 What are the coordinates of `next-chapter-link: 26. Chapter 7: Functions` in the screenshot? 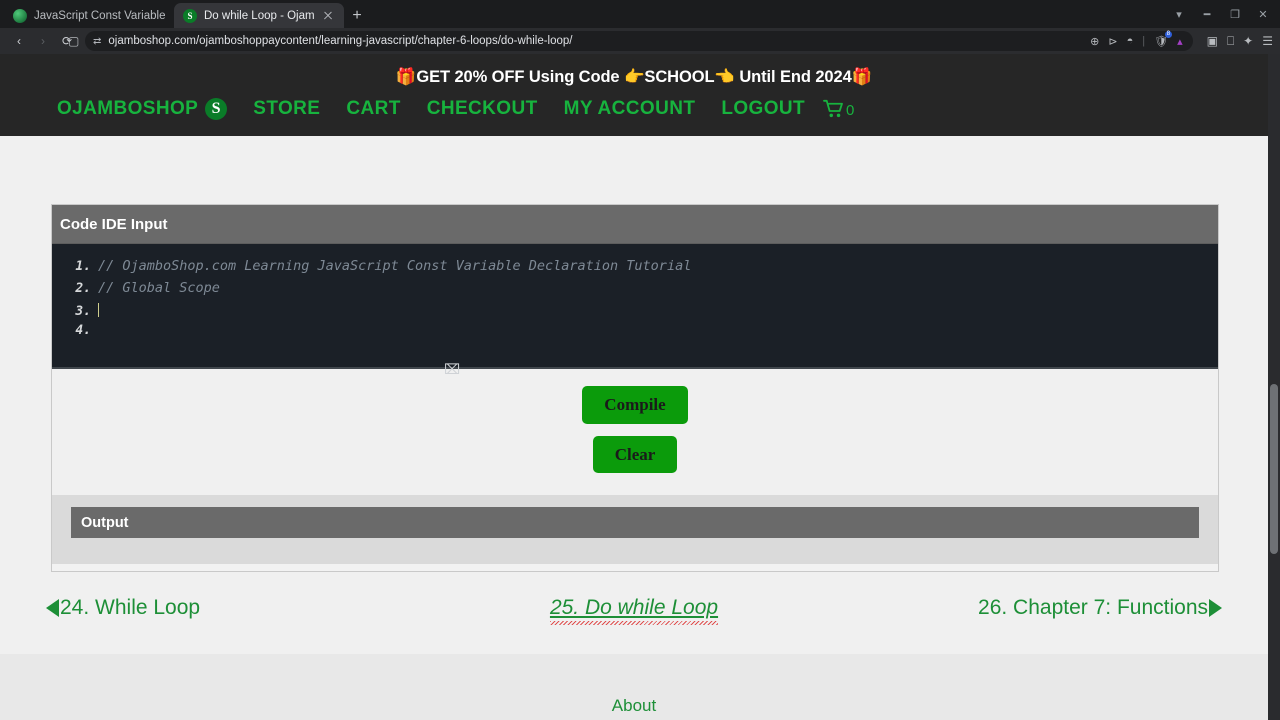 It's located at (970, 608).